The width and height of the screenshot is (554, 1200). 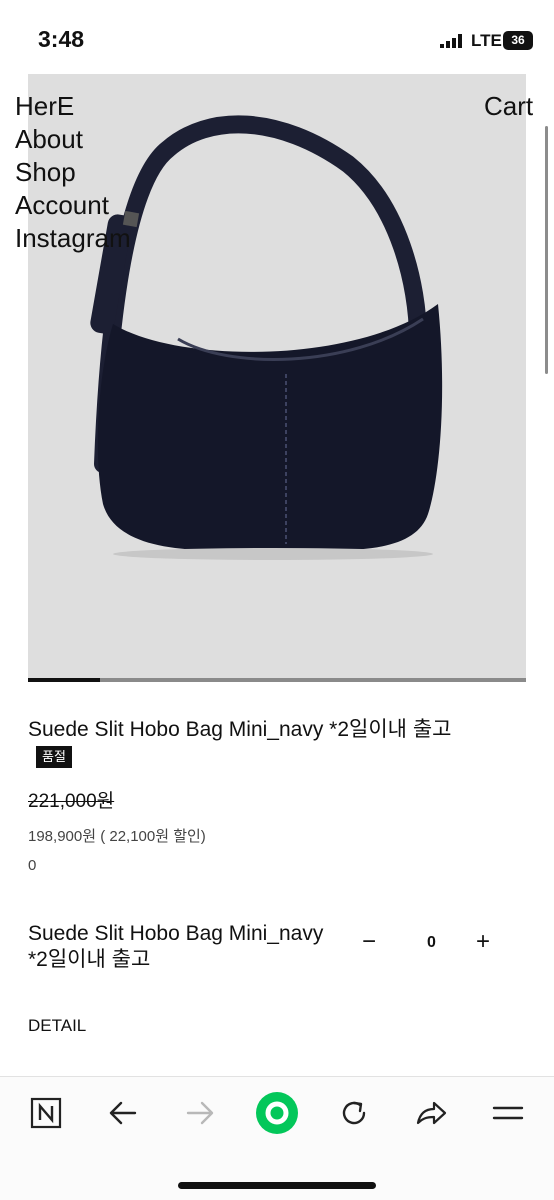 What do you see at coordinates (200, 1113) in the screenshot?
I see `forward-arrow-icon` at bounding box center [200, 1113].